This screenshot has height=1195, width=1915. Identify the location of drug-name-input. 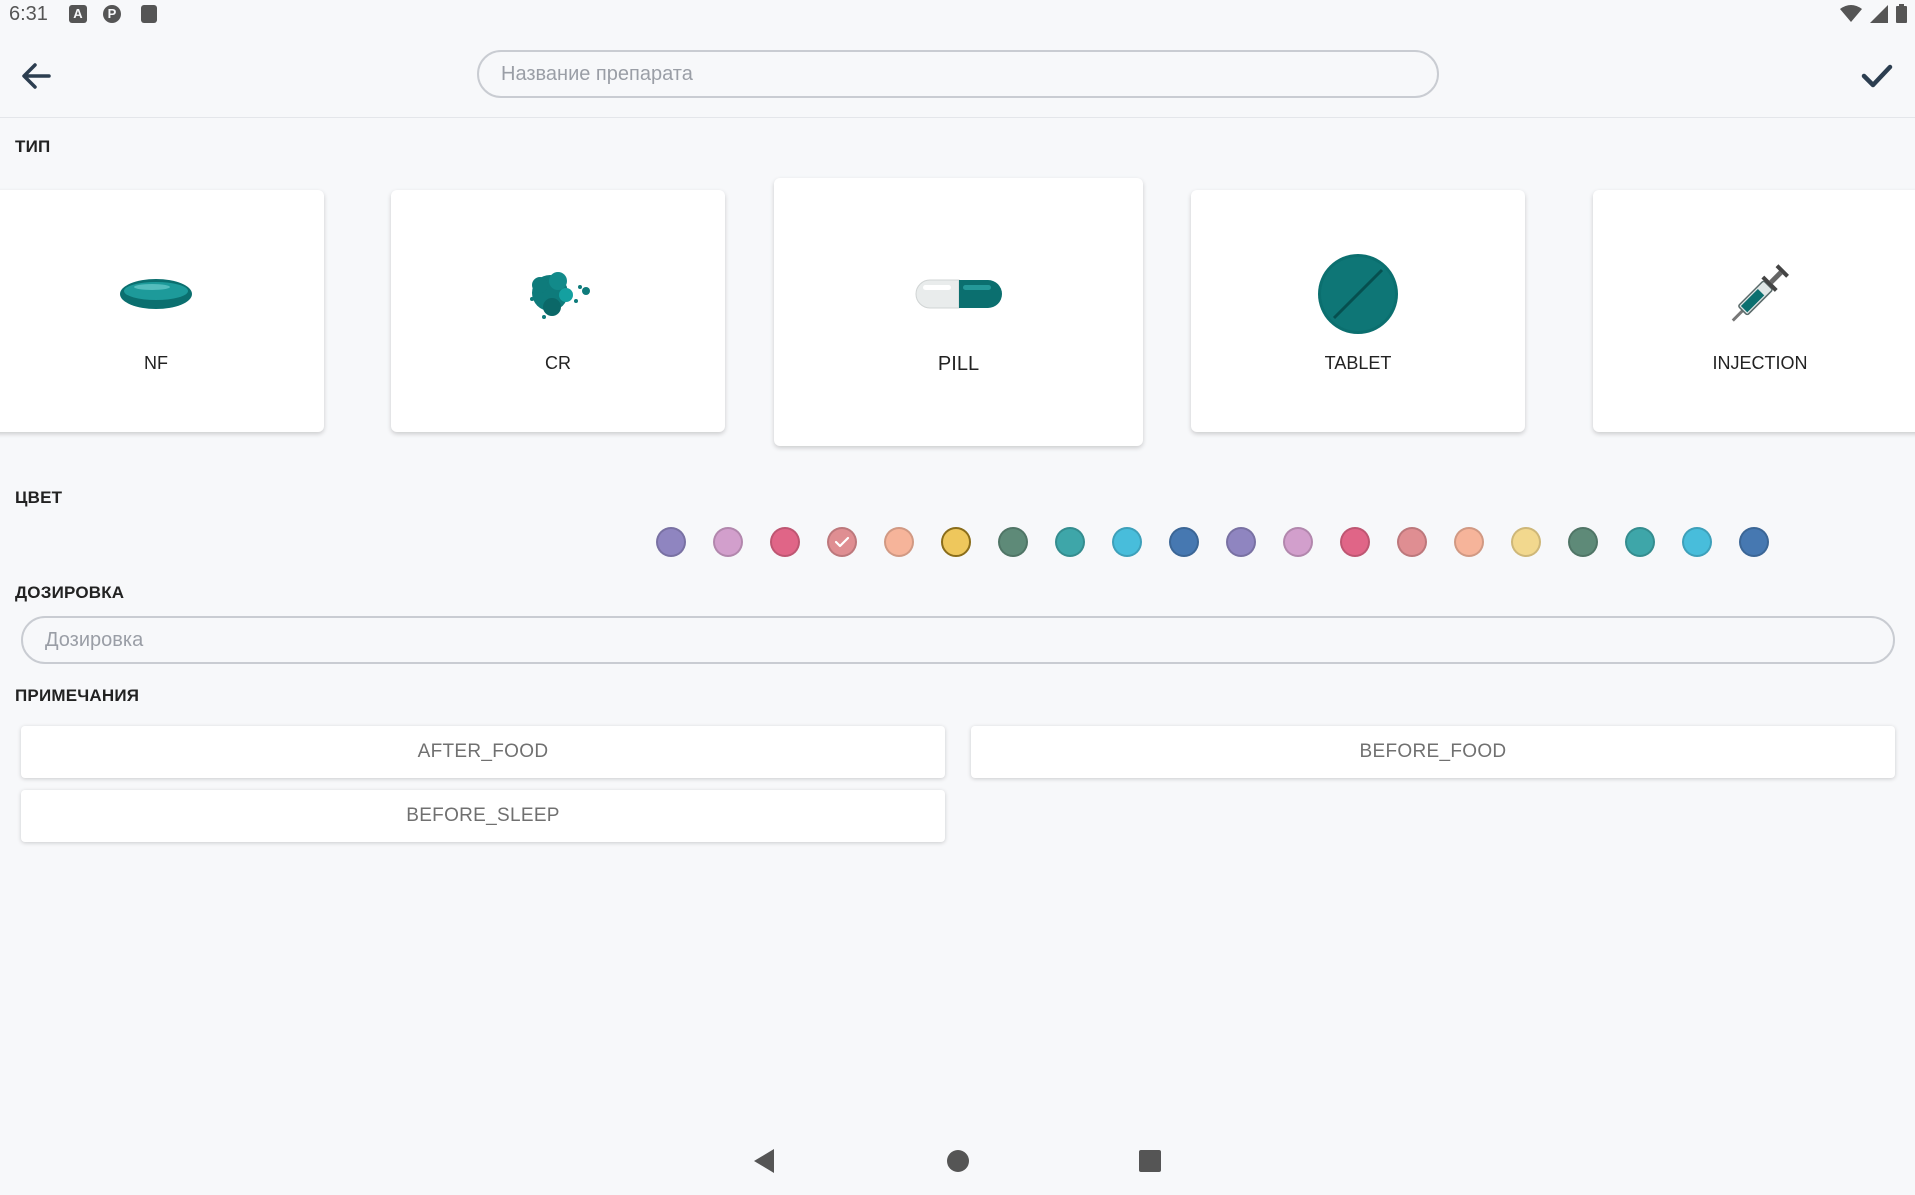
(958, 74).